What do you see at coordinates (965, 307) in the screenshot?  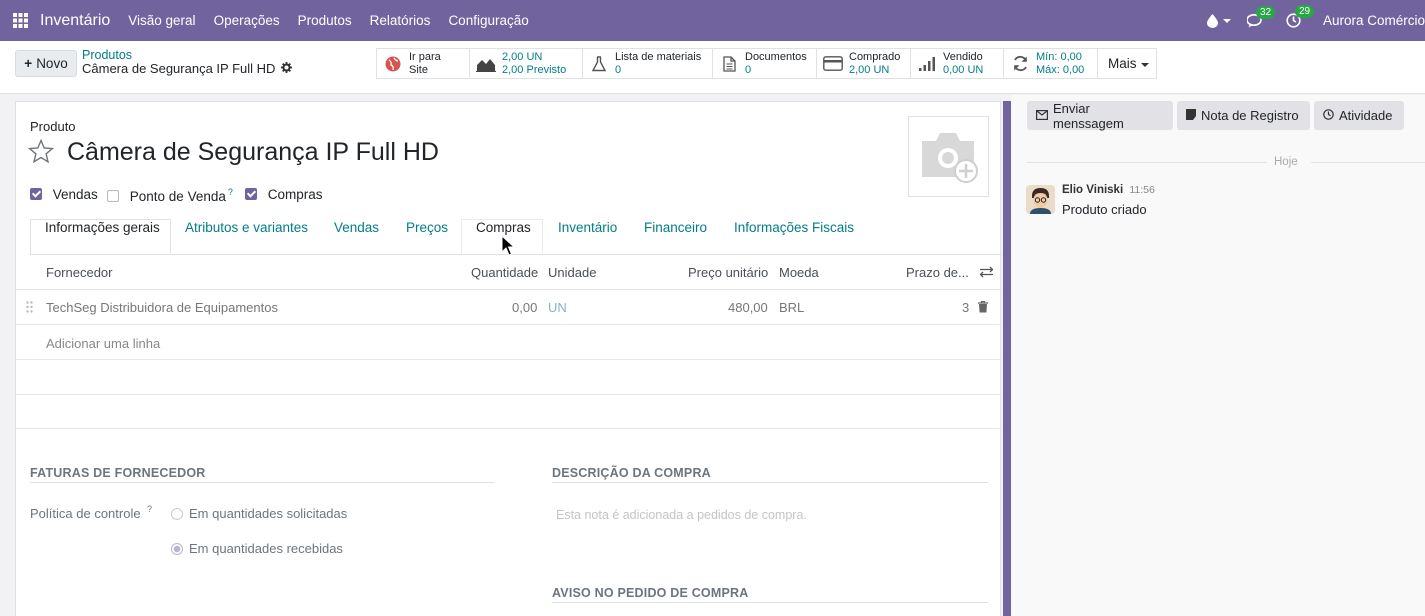 I see `cell-delay: 3` at bounding box center [965, 307].